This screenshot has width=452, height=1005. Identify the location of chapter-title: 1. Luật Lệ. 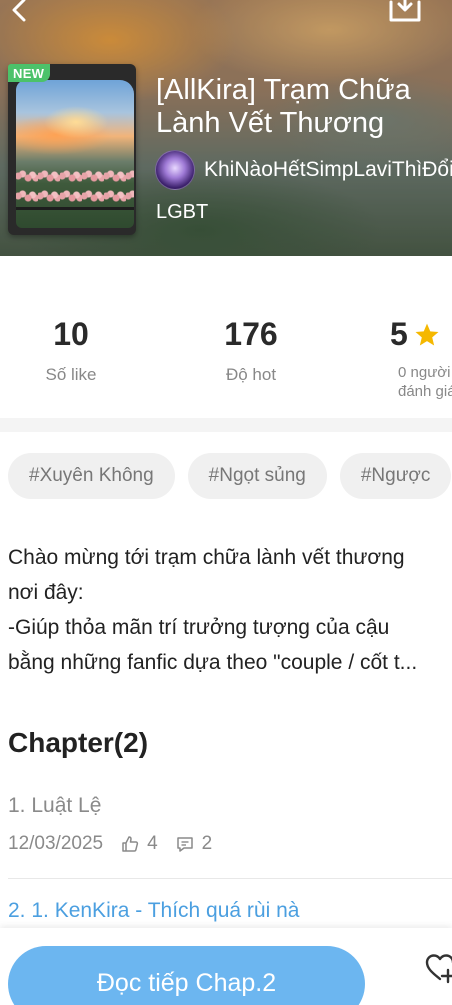
(55, 805).